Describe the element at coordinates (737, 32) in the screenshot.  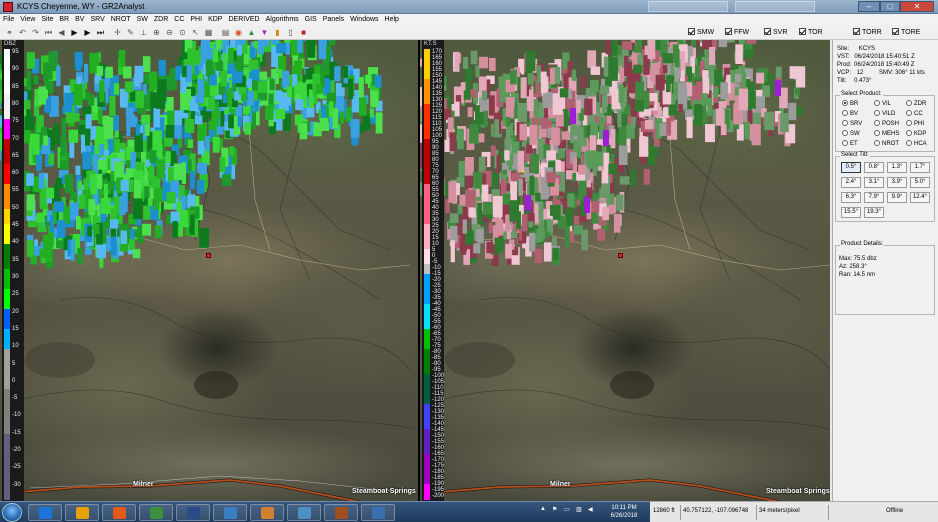
I see `product-check-ffw: FFW` at that location.